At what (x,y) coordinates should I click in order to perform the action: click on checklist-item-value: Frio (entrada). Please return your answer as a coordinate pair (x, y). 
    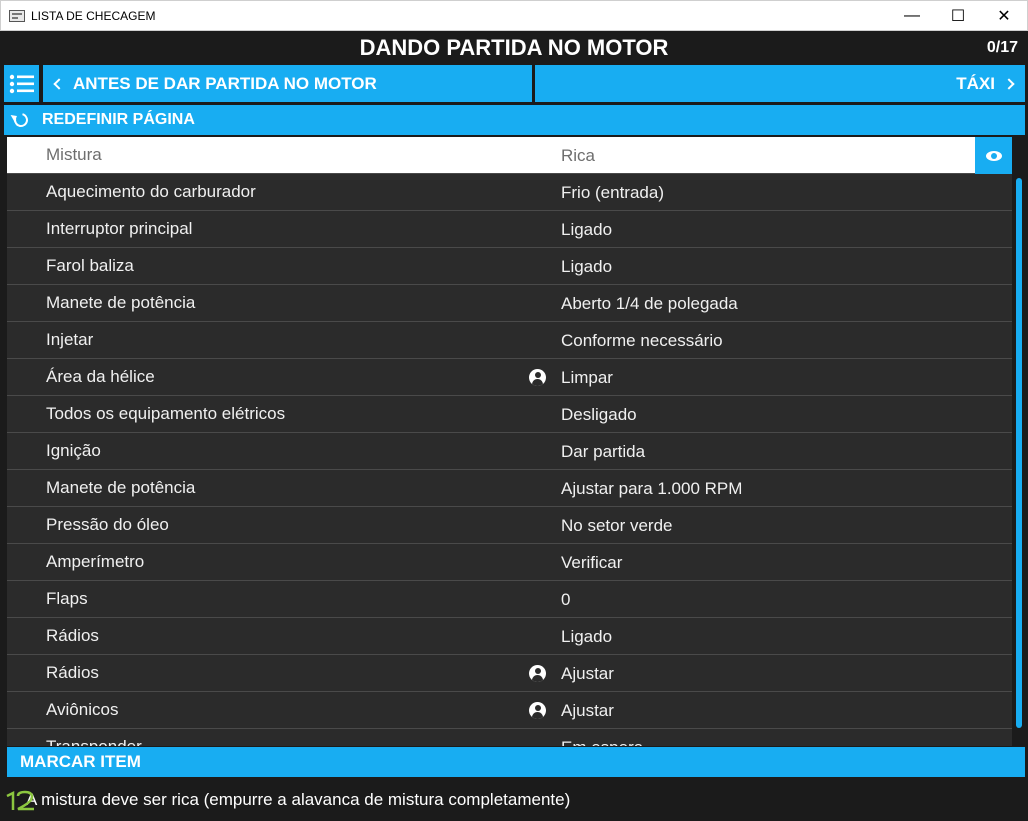
    Looking at the image, I should click on (612, 192).